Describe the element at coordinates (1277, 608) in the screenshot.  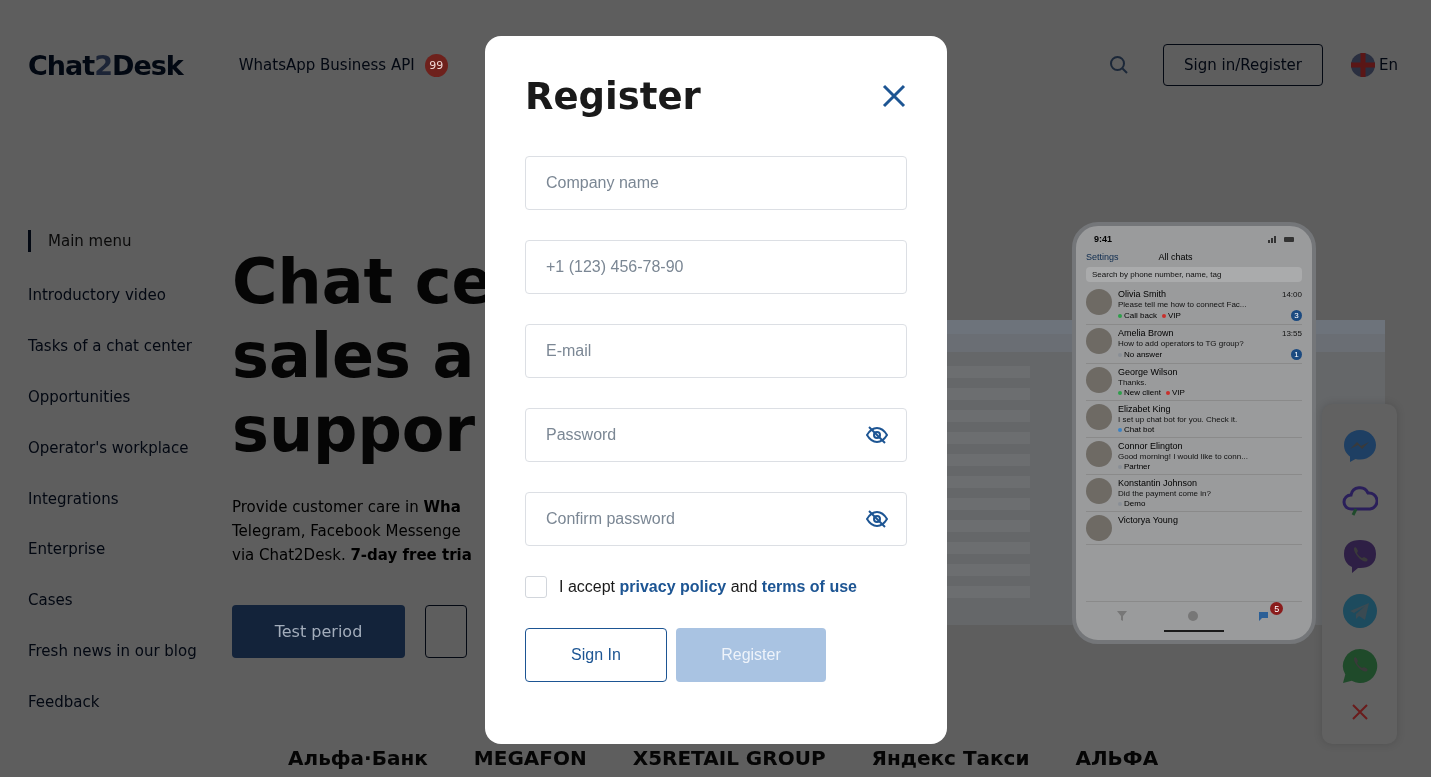
I see `count-badge: 5` at that location.